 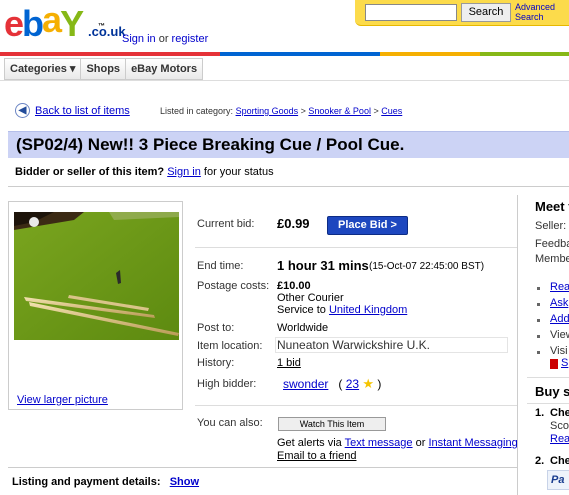 I want to click on breadcrumb-label: Listed in category:, so click(x=197, y=111).